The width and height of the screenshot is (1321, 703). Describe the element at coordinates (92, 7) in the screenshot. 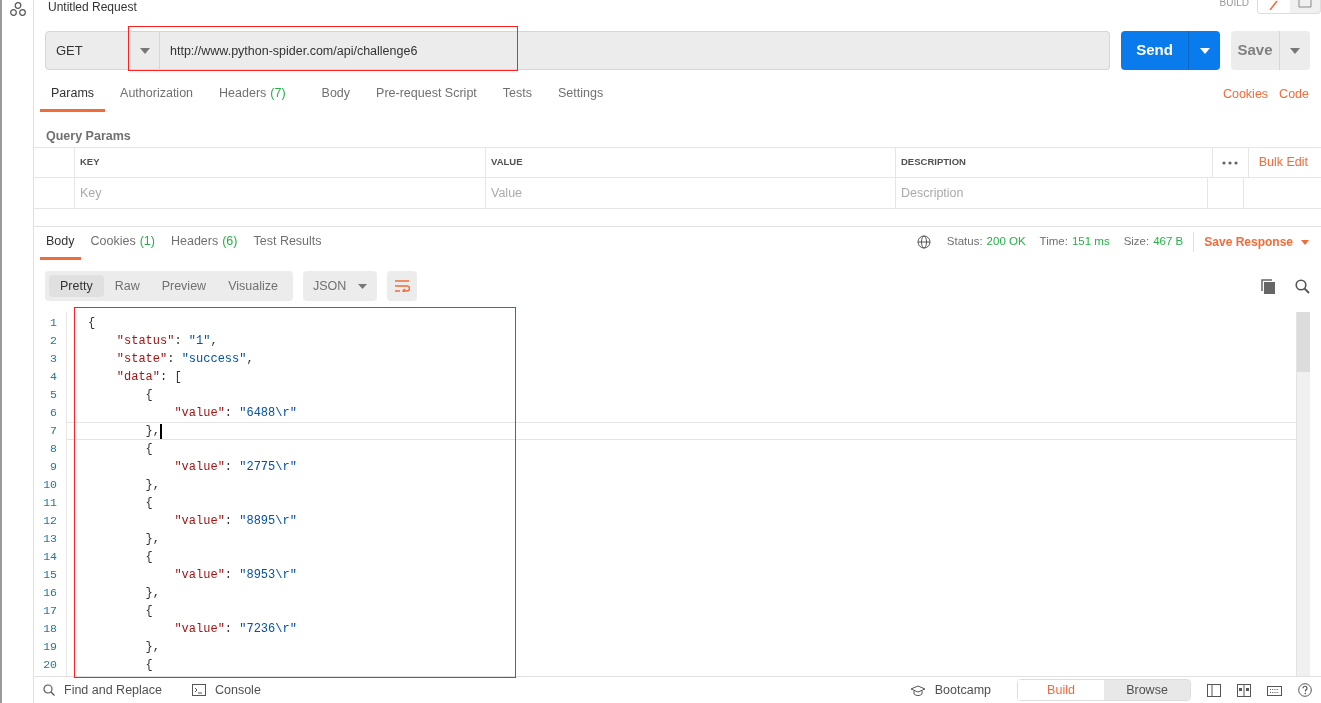

I see `request-title: Untitled Request` at that location.